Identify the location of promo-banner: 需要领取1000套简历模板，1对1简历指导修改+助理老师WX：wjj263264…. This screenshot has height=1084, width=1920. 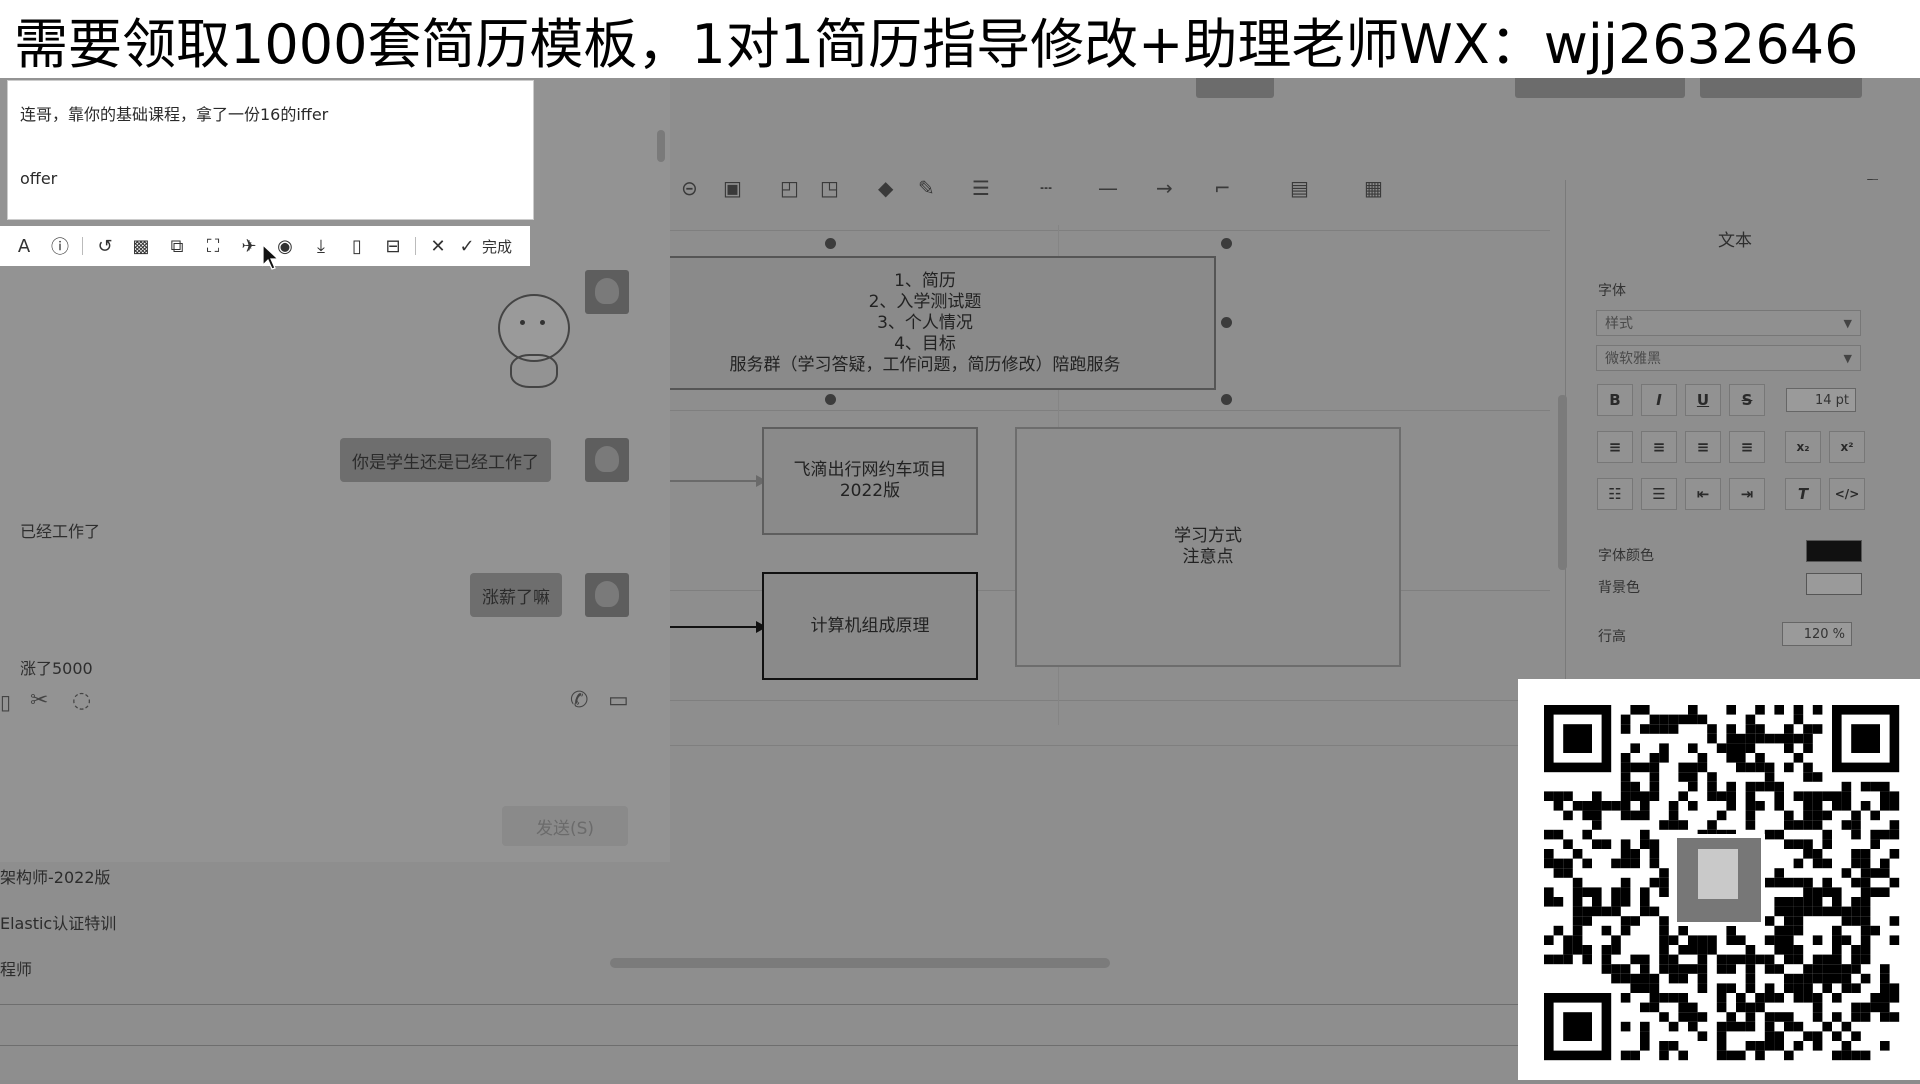
(960, 39).